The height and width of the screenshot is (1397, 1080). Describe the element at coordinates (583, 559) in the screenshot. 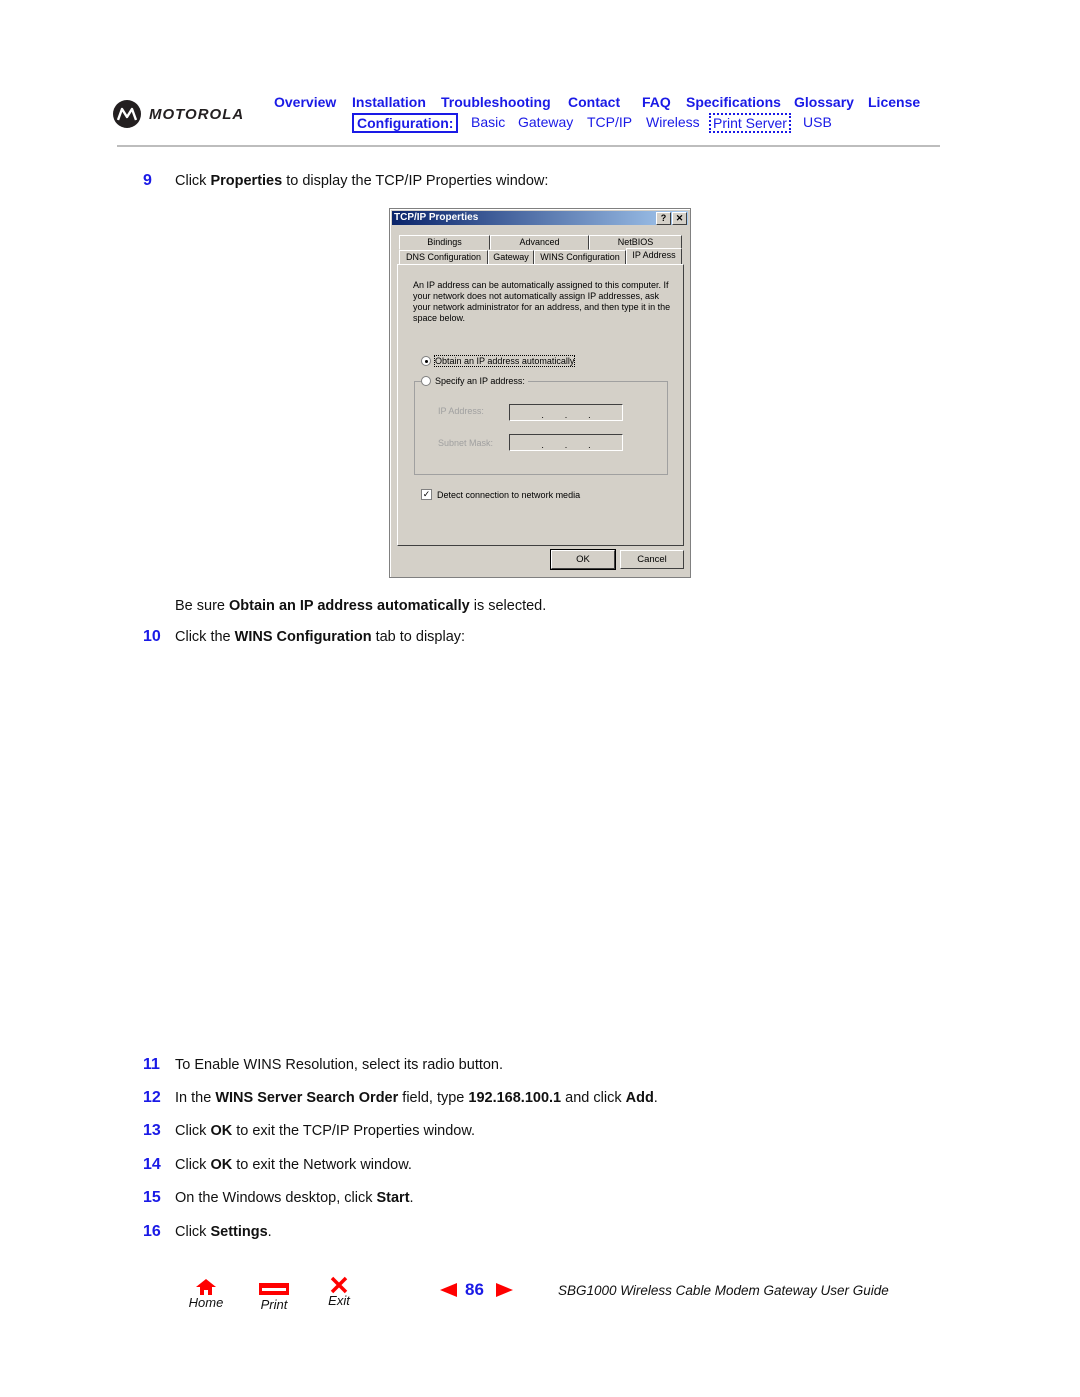

I see `ok-button: OK` at that location.